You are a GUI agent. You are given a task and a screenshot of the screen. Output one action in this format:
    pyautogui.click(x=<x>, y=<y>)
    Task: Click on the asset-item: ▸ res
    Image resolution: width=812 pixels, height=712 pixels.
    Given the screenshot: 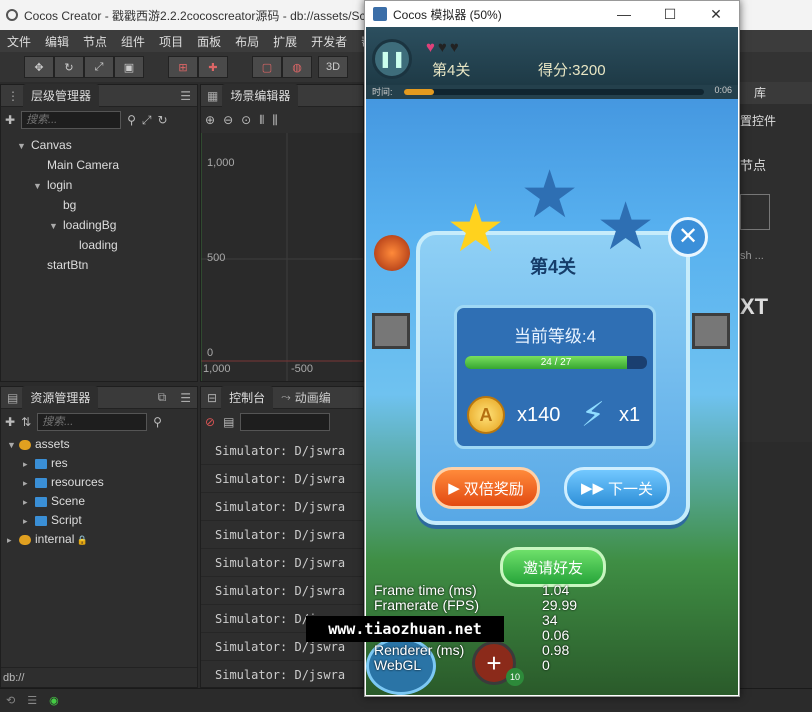 What is the action you would take?
    pyautogui.click(x=99, y=463)
    